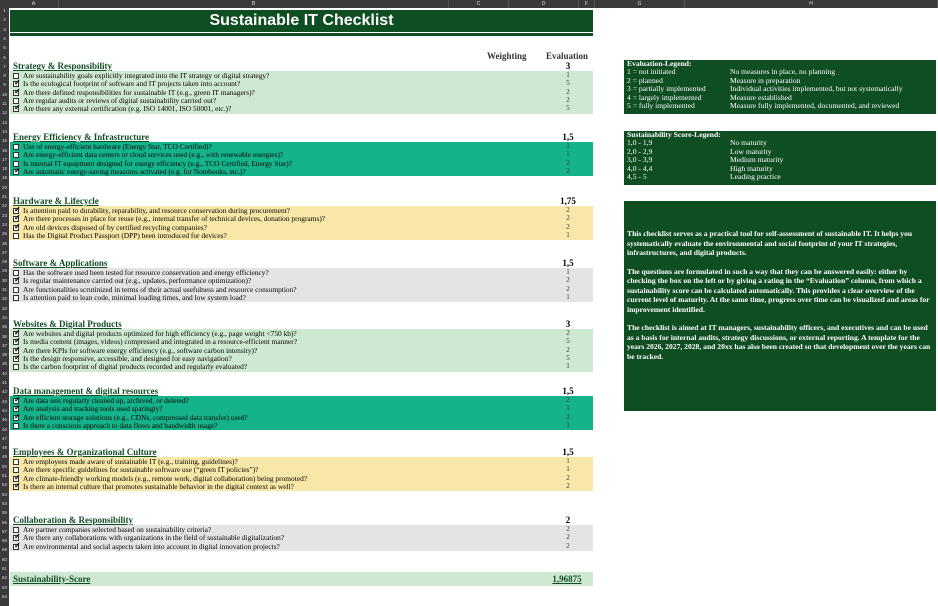  I want to click on row-number: 17, so click(4, 159).